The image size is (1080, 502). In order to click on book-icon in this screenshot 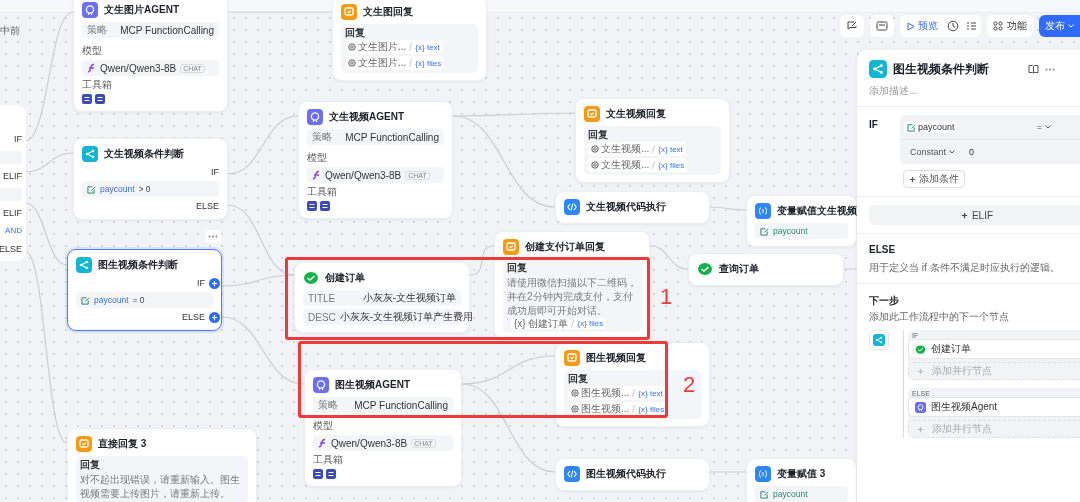, I will do `click(1033, 69)`.